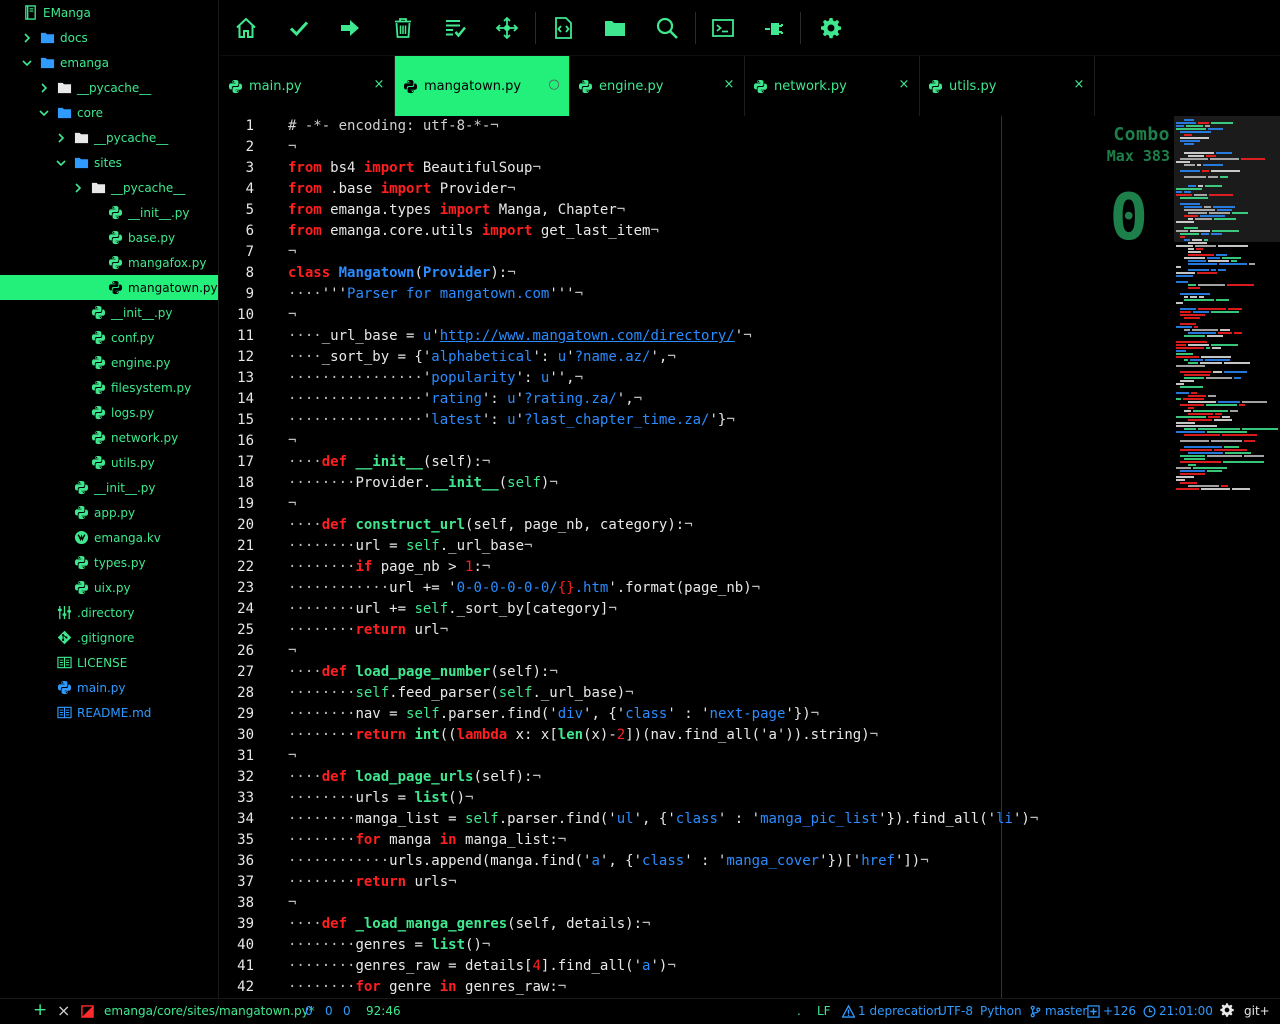 Image resolution: width=1280 pixels, height=1024 pixels. Describe the element at coordinates (329, 1011) in the screenshot. I see `warning-count: 0` at that location.